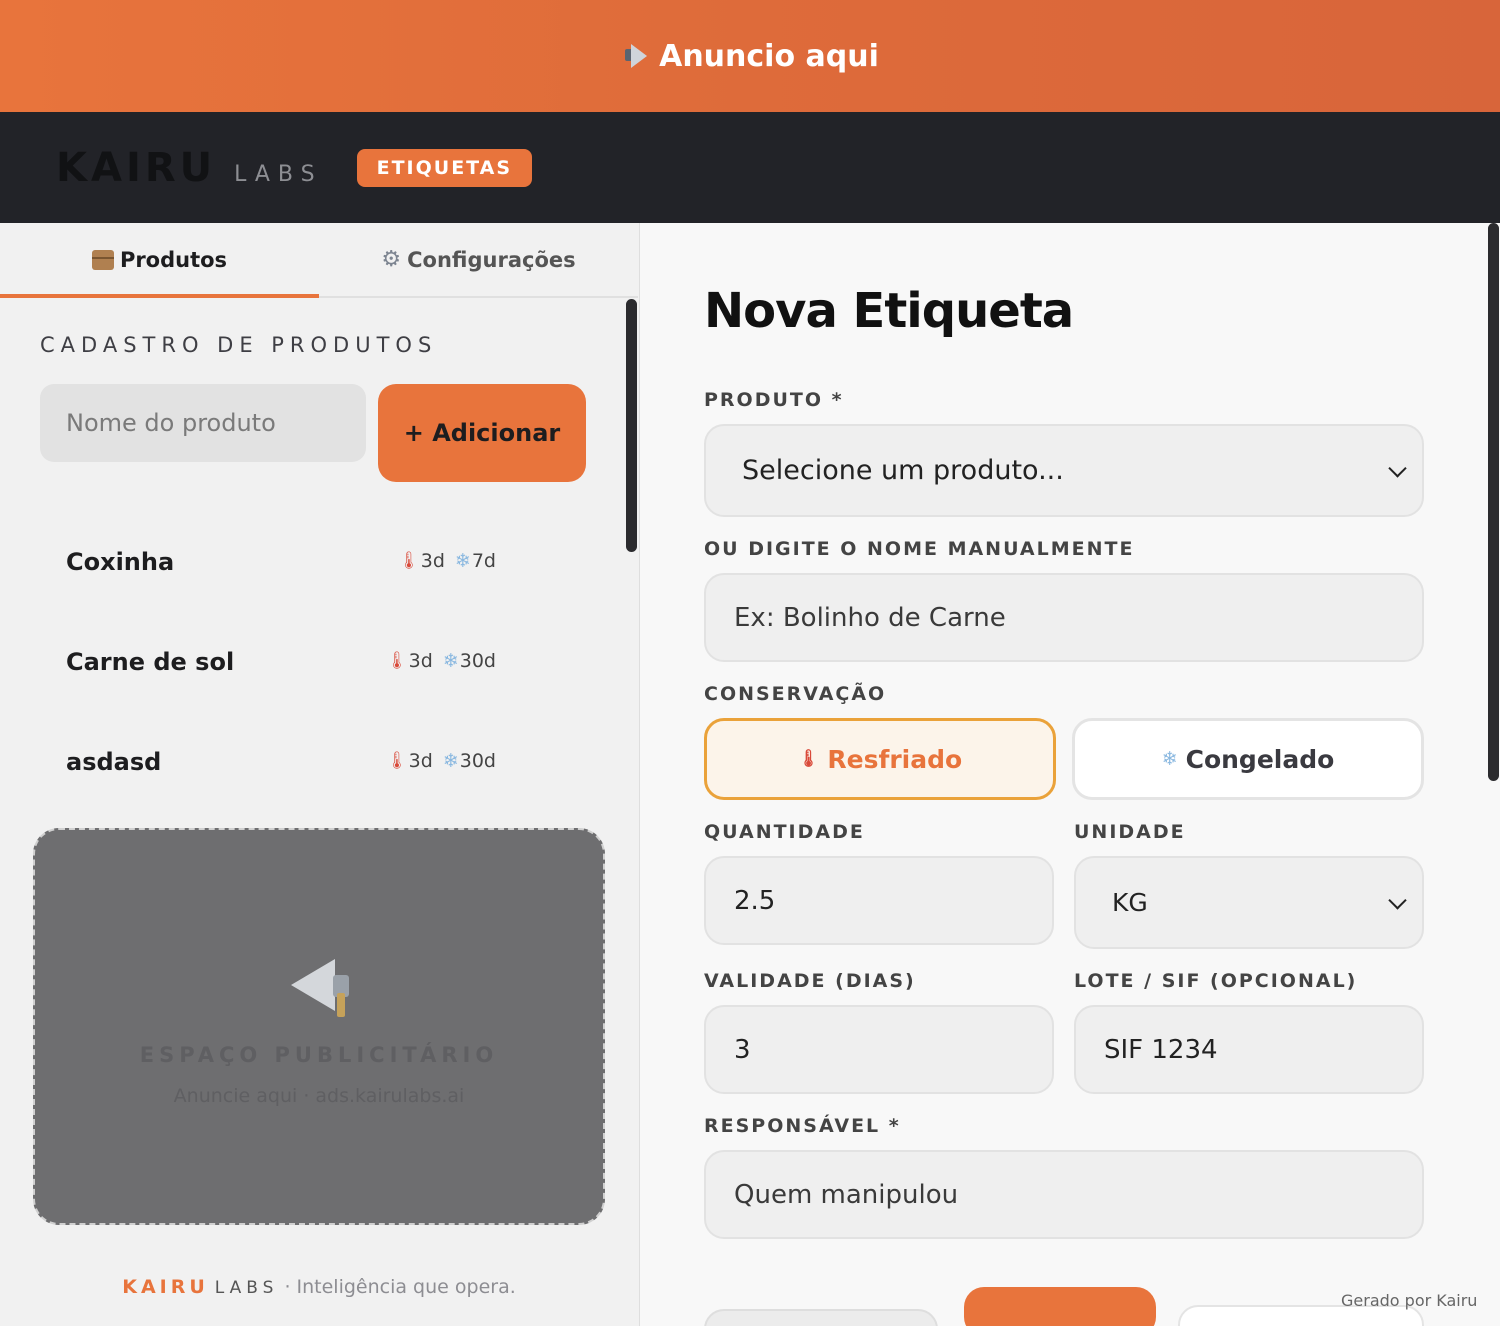  Describe the element at coordinates (246, 1288) in the screenshot. I see `footer-brand-suffix: LABS` at that location.